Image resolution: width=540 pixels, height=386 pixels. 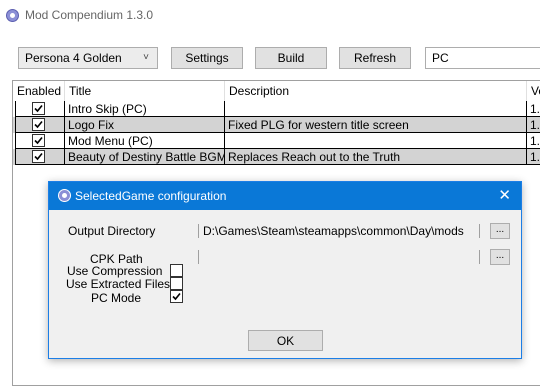 What do you see at coordinates (145, 91) in the screenshot?
I see `column-header-title: Title` at bounding box center [145, 91].